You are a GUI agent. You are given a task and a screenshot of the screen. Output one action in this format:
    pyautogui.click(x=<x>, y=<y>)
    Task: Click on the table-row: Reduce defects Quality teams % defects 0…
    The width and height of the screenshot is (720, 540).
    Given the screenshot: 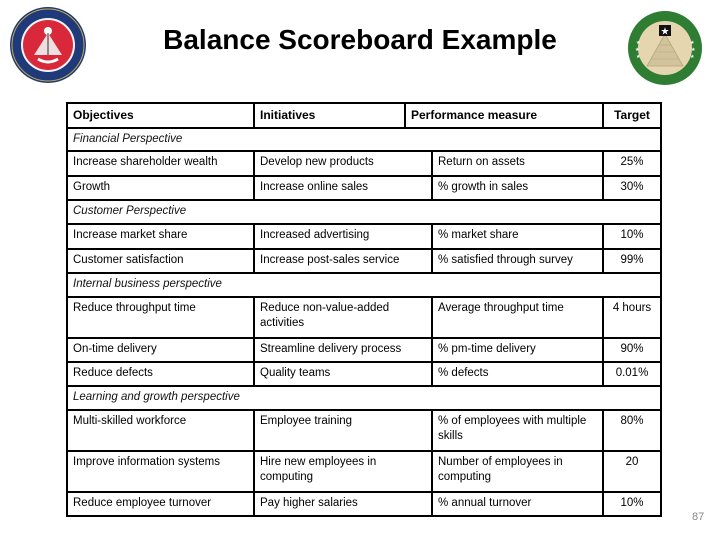 What is the action you would take?
    pyautogui.click(x=364, y=375)
    